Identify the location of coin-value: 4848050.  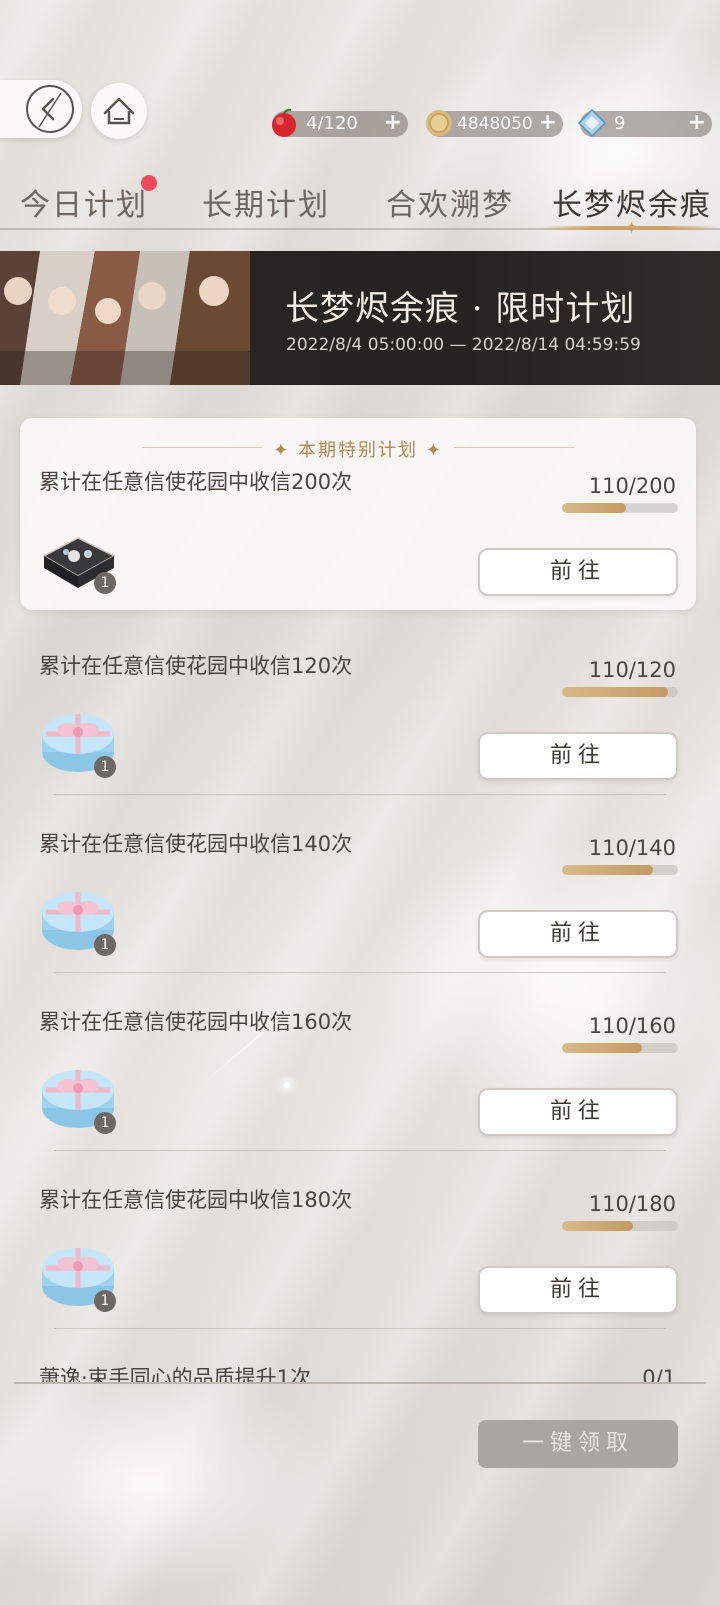
(495, 124).